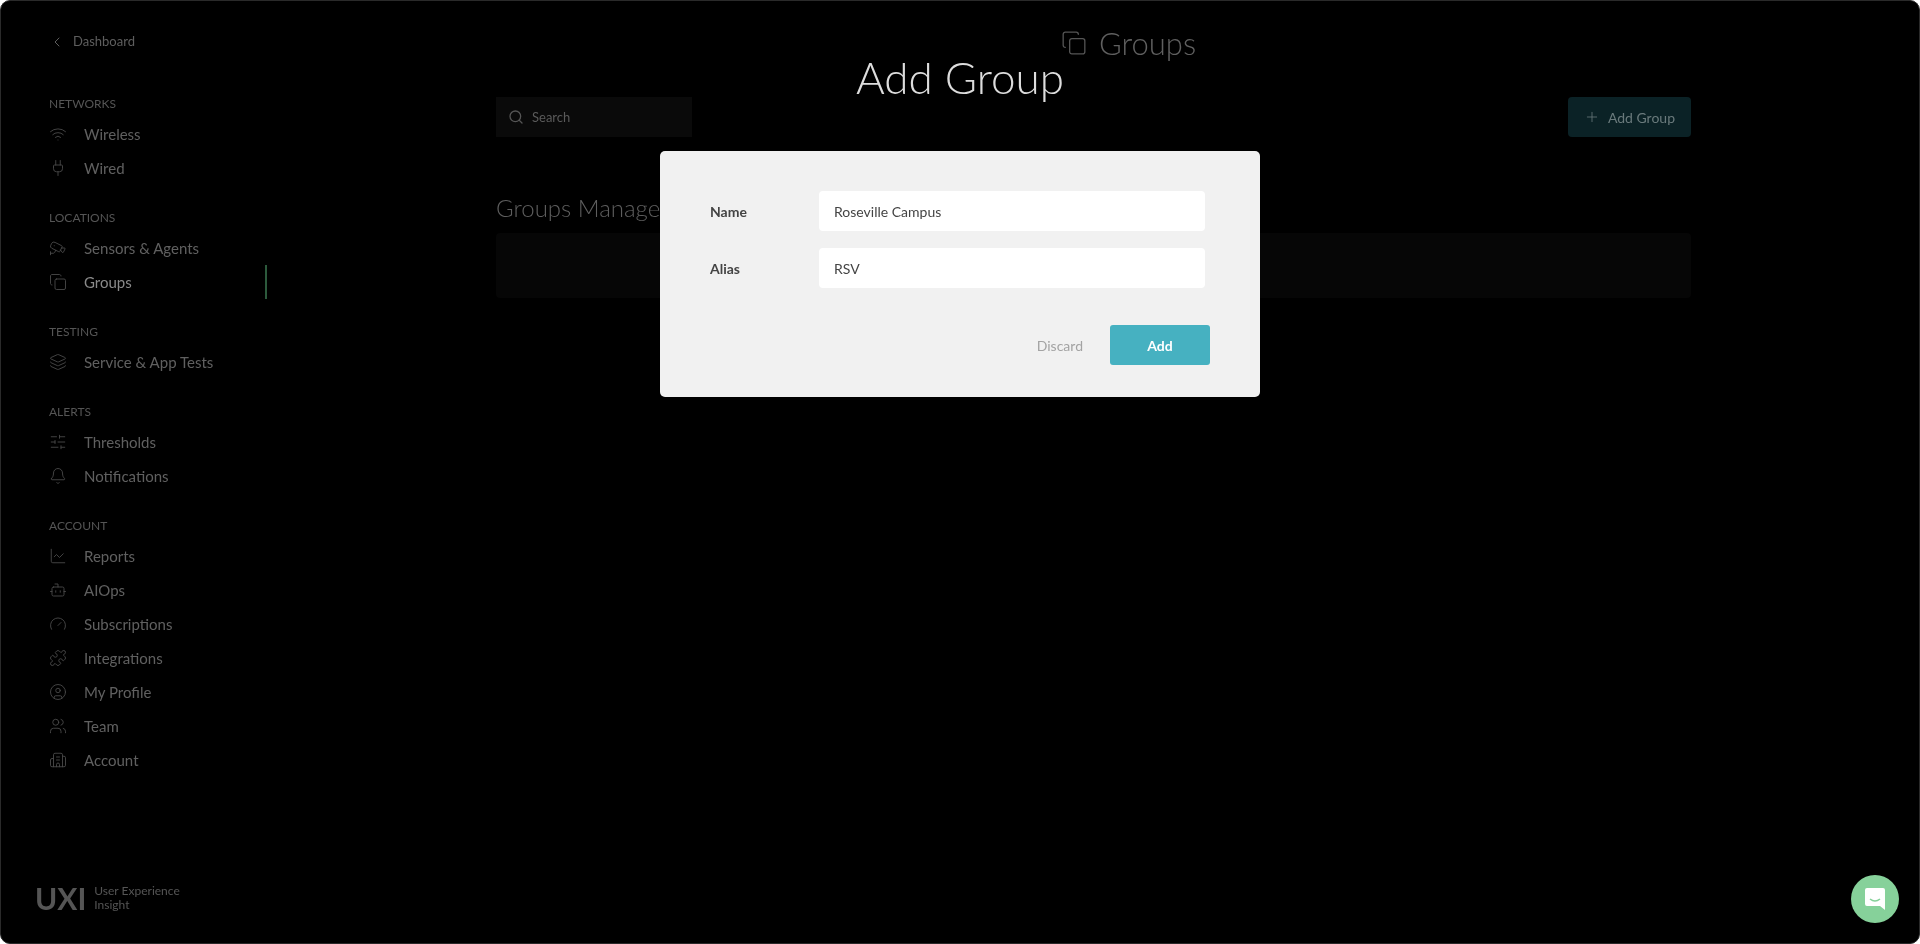 Image resolution: width=1920 pixels, height=944 pixels. I want to click on puzzle-icon, so click(58, 658).